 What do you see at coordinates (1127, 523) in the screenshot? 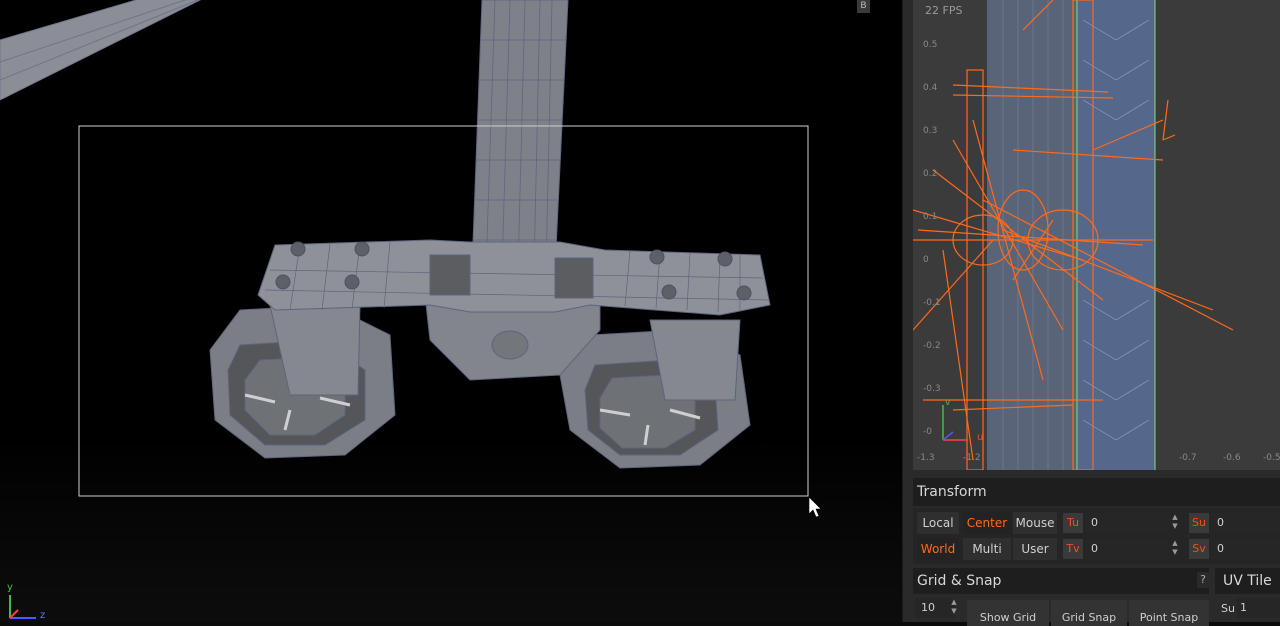
I see `tu-field: 0` at bounding box center [1127, 523].